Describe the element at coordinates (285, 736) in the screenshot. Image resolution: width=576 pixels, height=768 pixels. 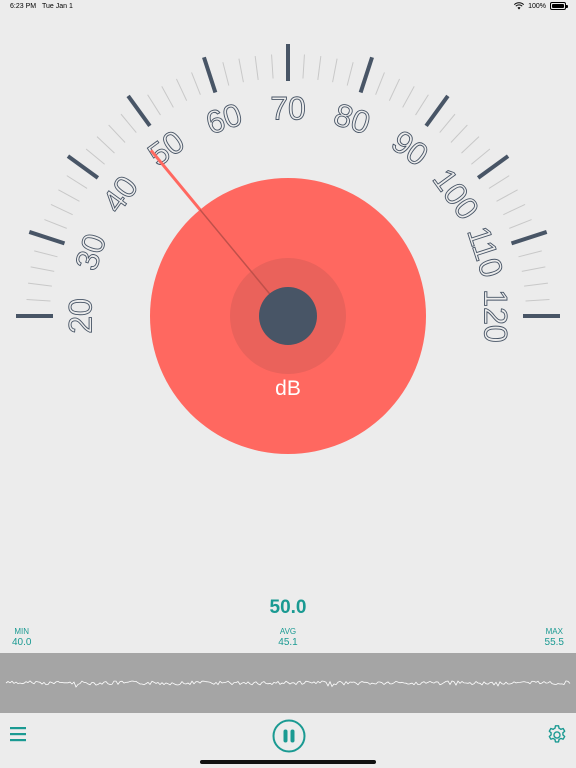
I see `pause-icon` at that location.